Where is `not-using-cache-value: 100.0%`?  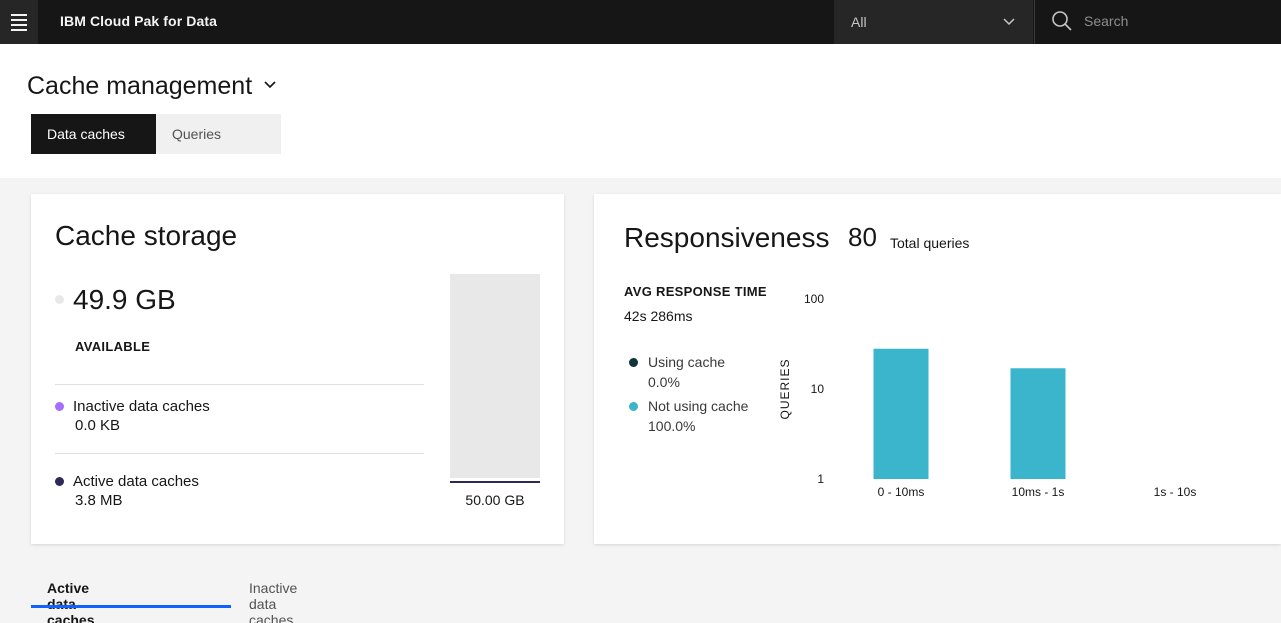
not-using-cache-value: 100.0% is located at coordinates (672, 426).